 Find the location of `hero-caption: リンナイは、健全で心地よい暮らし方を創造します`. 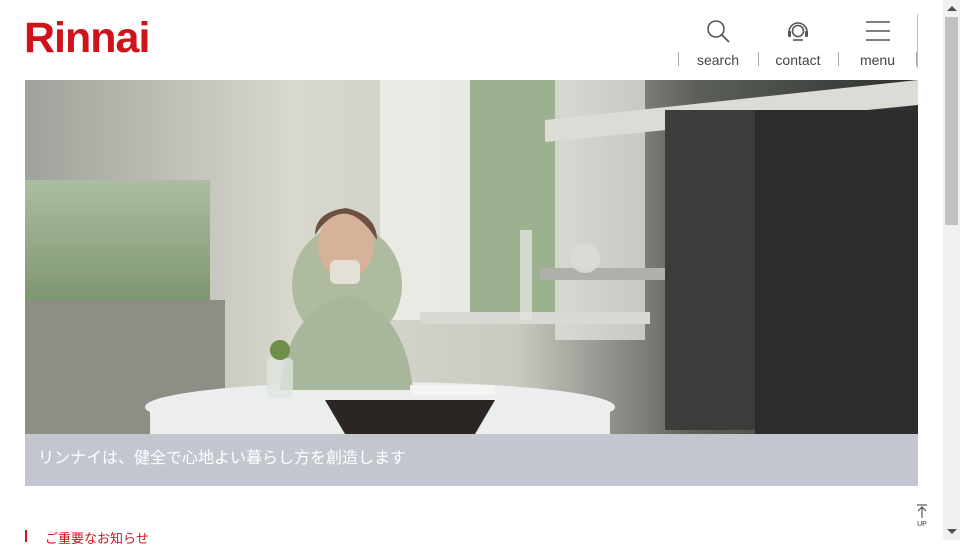

hero-caption: リンナイは、健全で心地よい暮らし方を創造します is located at coordinates (471, 460).